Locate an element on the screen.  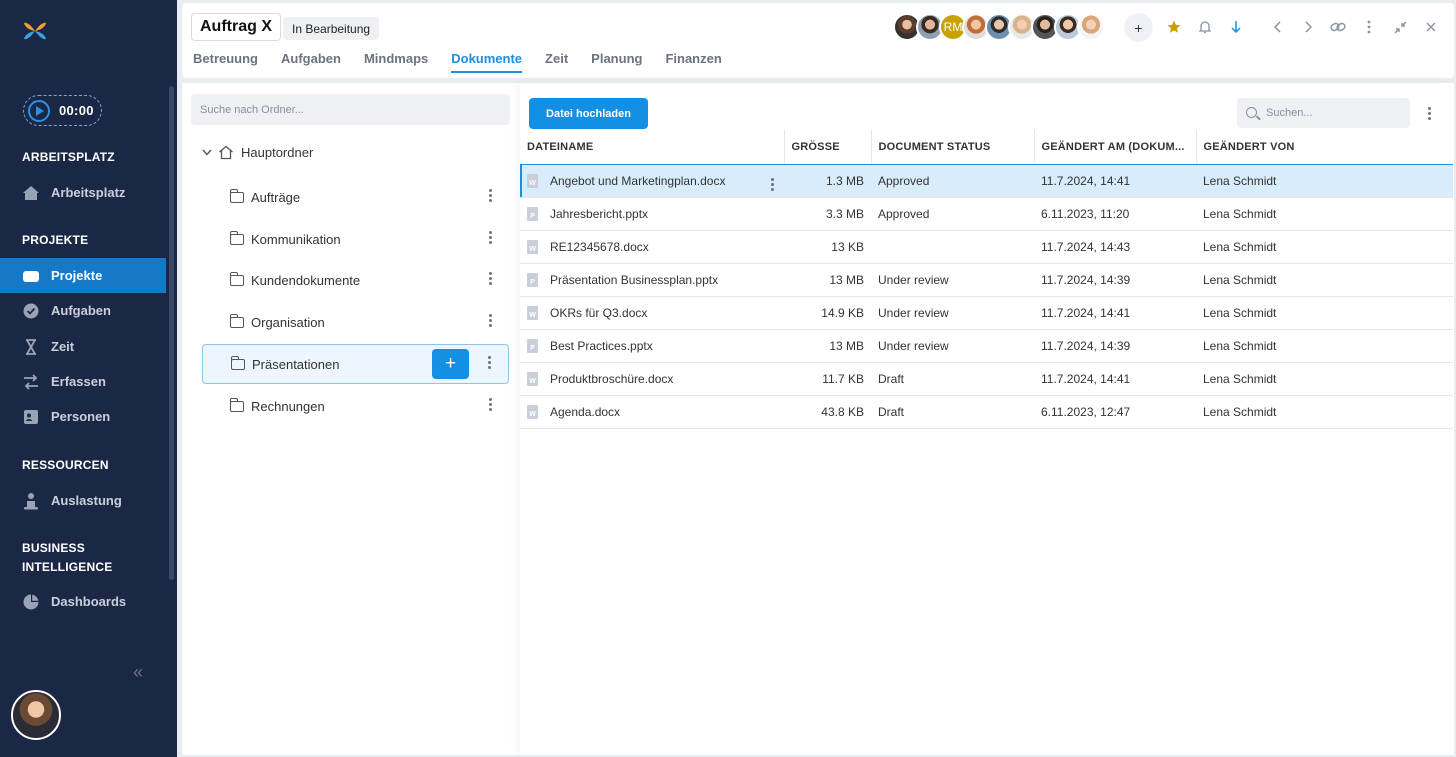
cell-filename: W Agenda.docx is located at coordinates (652, 412).